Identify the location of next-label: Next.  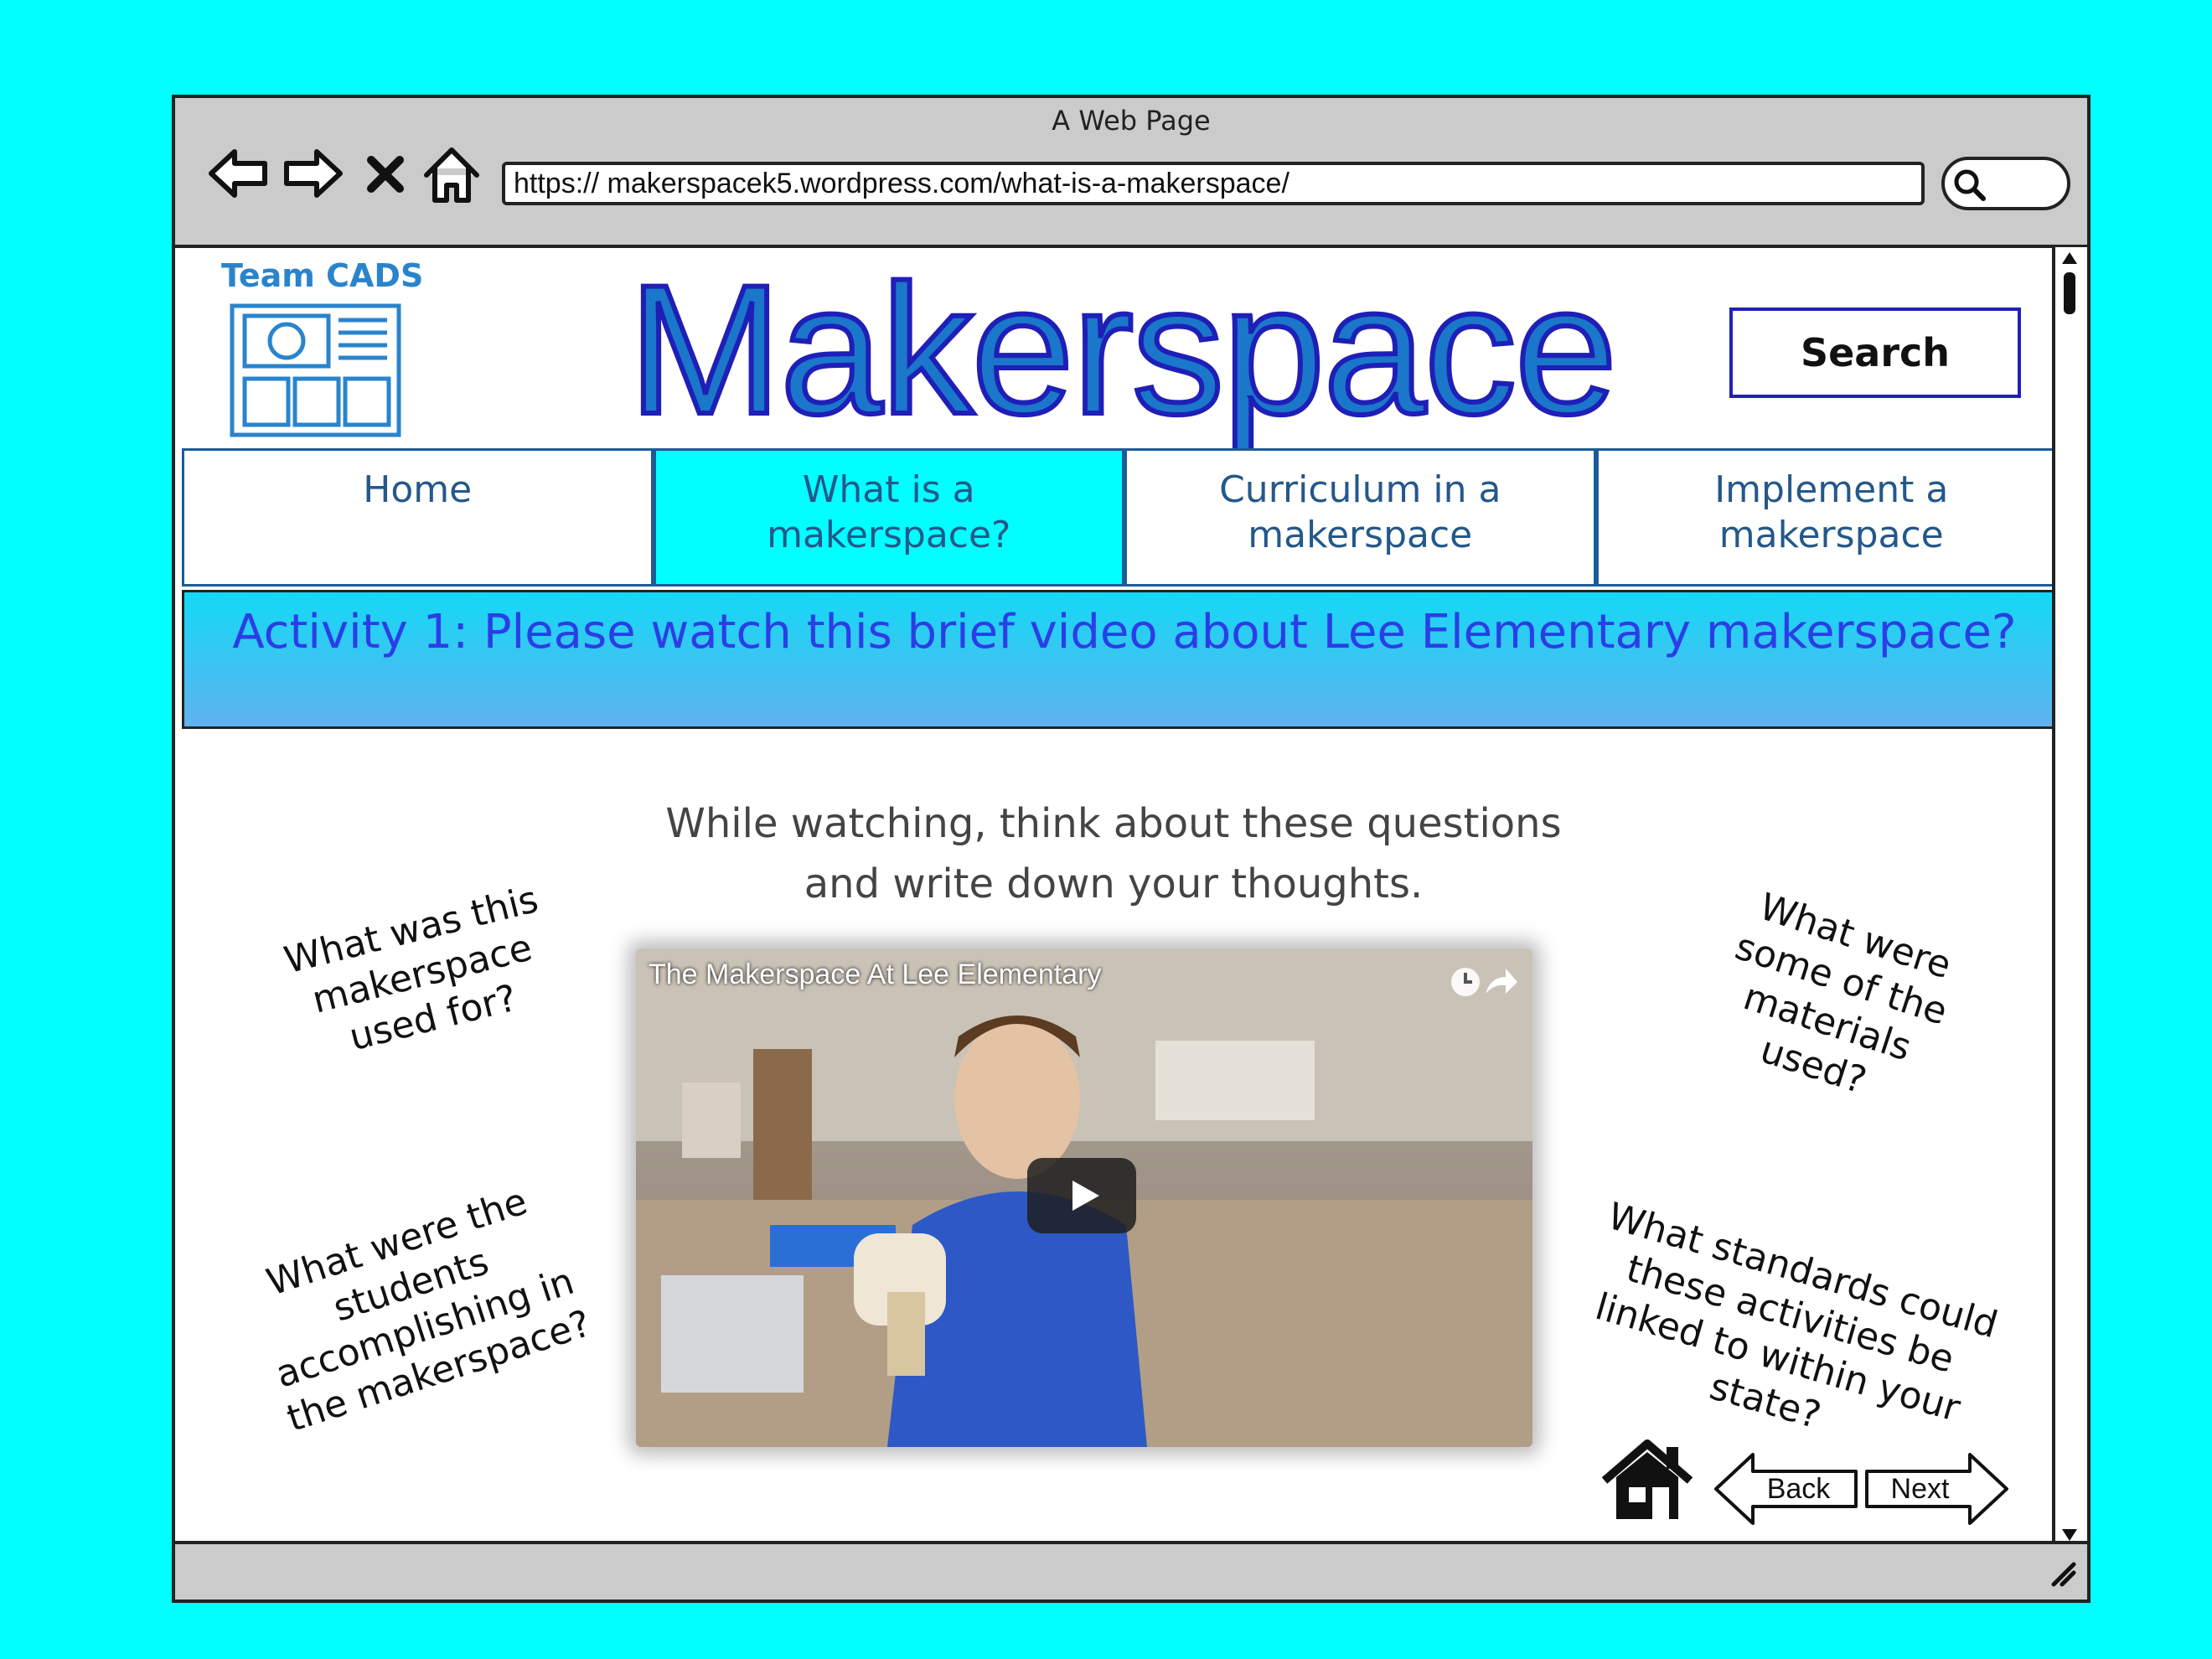
(1920, 1489).